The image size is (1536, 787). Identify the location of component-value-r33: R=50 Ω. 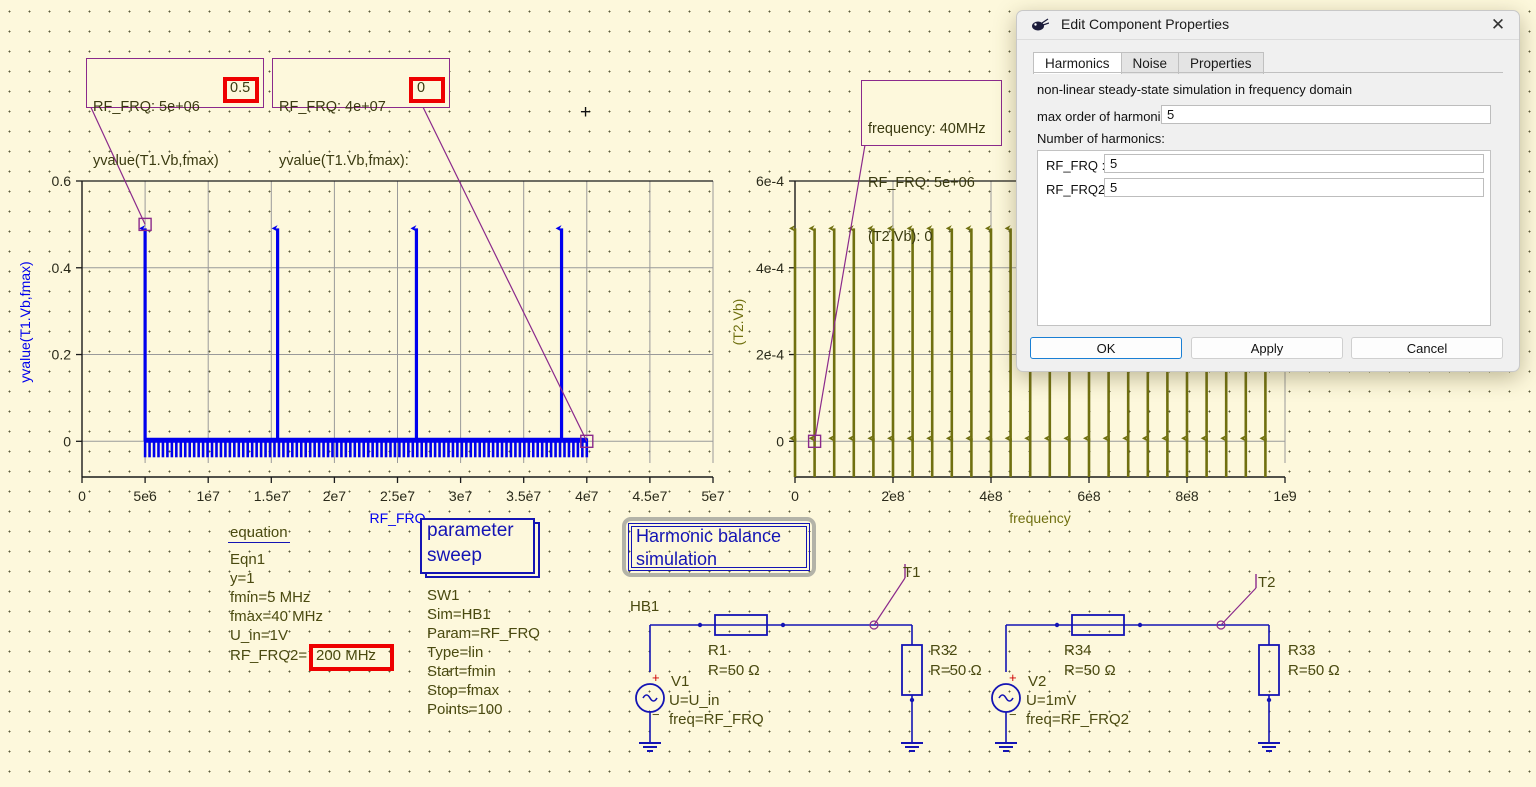
(1314, 670).